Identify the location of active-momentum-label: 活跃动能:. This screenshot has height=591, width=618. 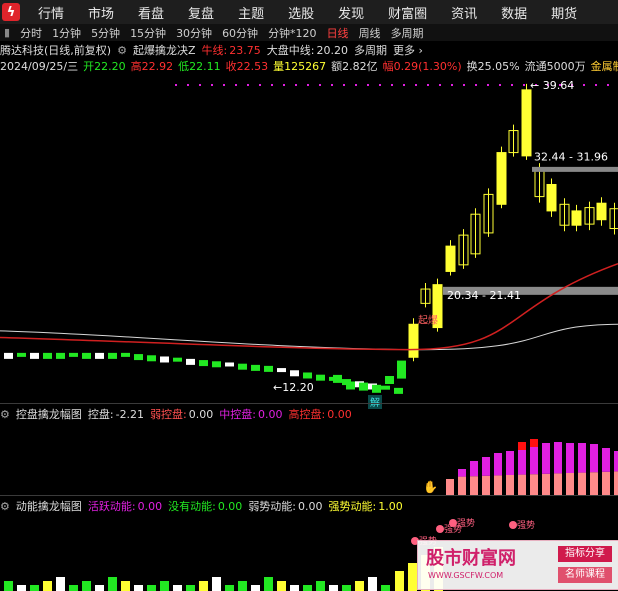
(111, 506).